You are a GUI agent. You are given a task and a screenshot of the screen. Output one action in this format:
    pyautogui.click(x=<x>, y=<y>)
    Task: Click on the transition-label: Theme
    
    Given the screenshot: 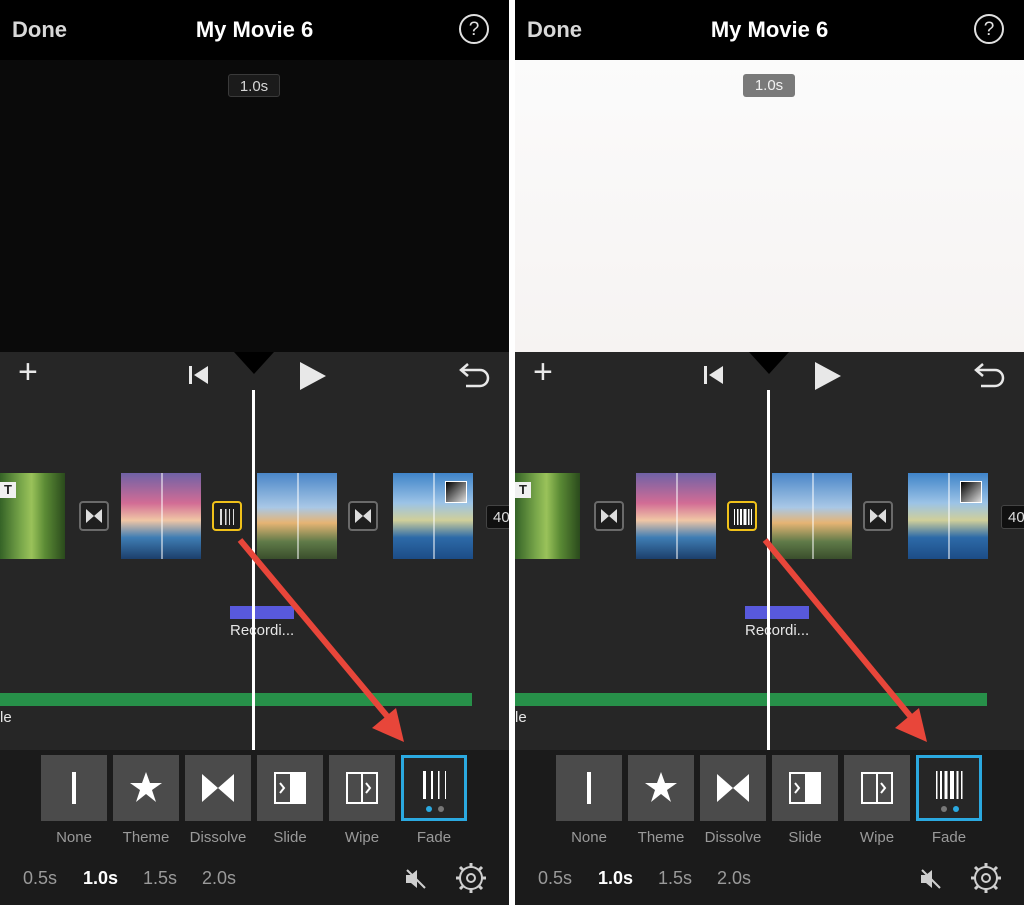 What is the action you would take?
    pyautogui.click(x=661, y=837)
    